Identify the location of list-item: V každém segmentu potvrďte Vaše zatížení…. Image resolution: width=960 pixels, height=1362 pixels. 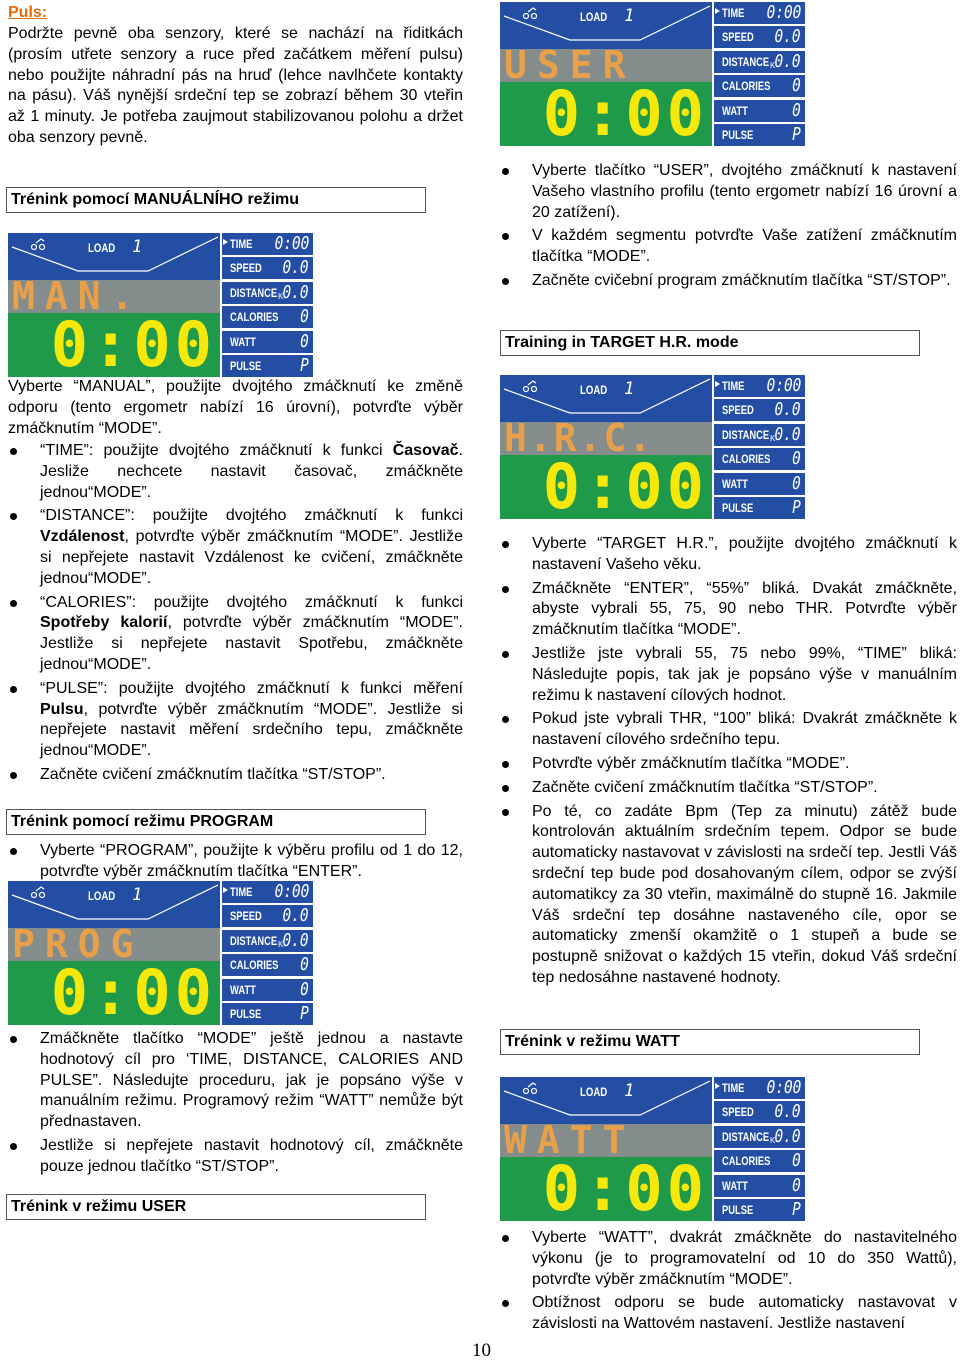
(728, 247).